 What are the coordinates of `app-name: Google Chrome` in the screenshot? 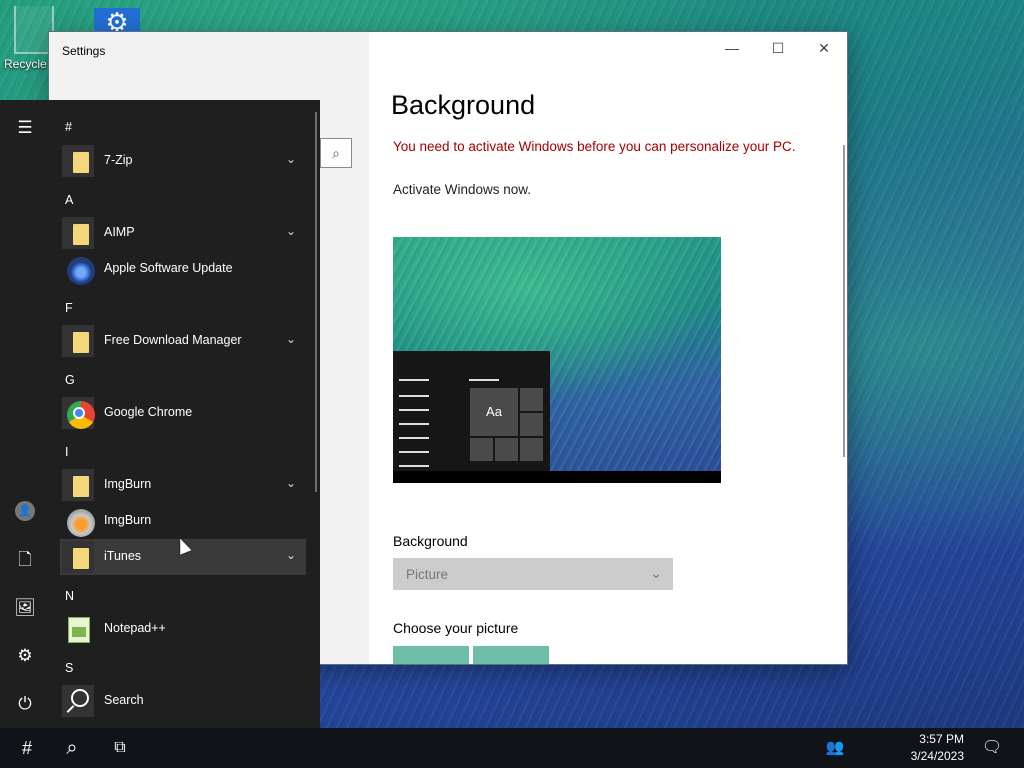 It's located at (148, 412).